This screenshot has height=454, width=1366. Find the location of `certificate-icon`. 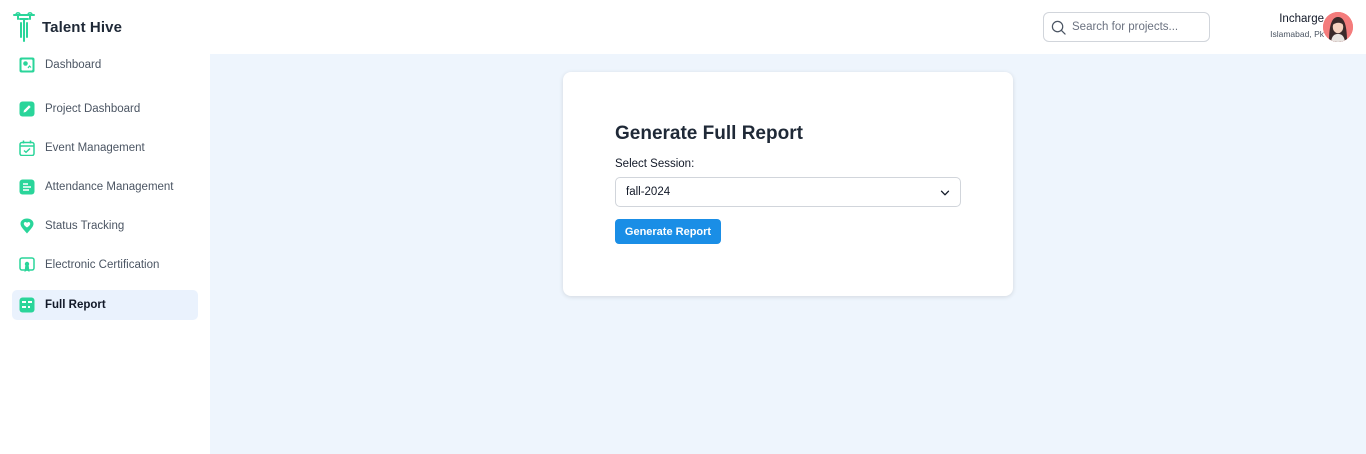

certificate-icon is located at coordinates (27, 264).